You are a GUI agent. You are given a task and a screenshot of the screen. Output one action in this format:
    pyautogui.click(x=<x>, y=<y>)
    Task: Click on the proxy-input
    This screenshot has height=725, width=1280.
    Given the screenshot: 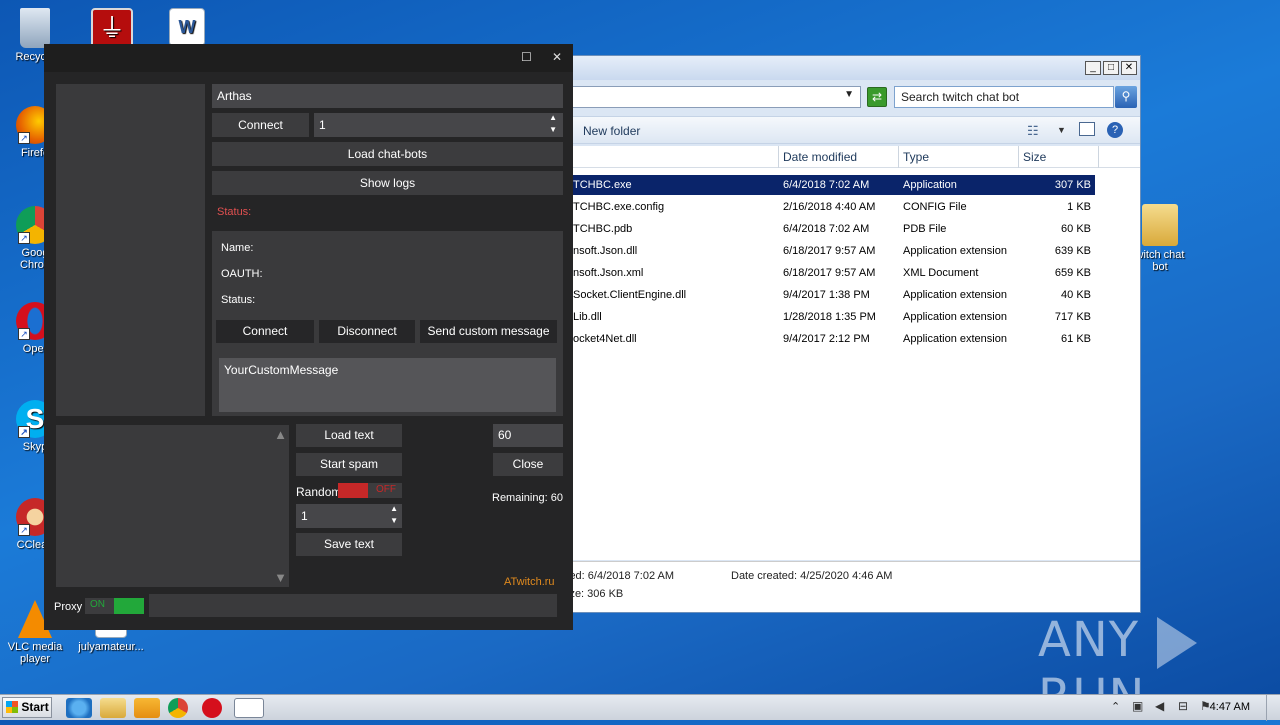 What is the action you would take?
    pyautogui.click(x=353, y=605)
    